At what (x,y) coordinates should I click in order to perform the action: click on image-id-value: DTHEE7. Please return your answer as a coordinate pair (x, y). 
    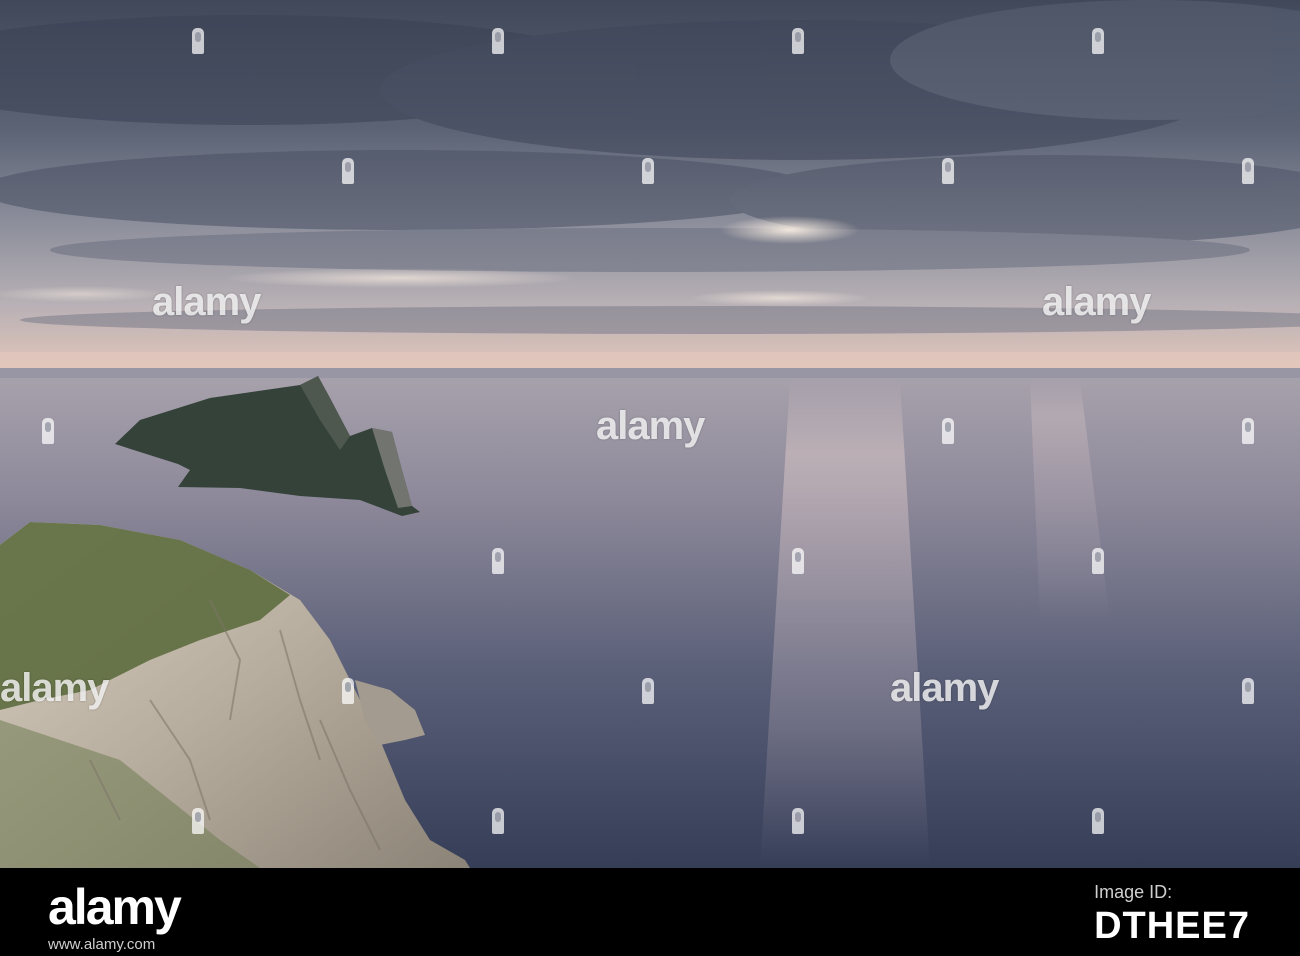
    Looking at the image, I should click on (1172, 926).